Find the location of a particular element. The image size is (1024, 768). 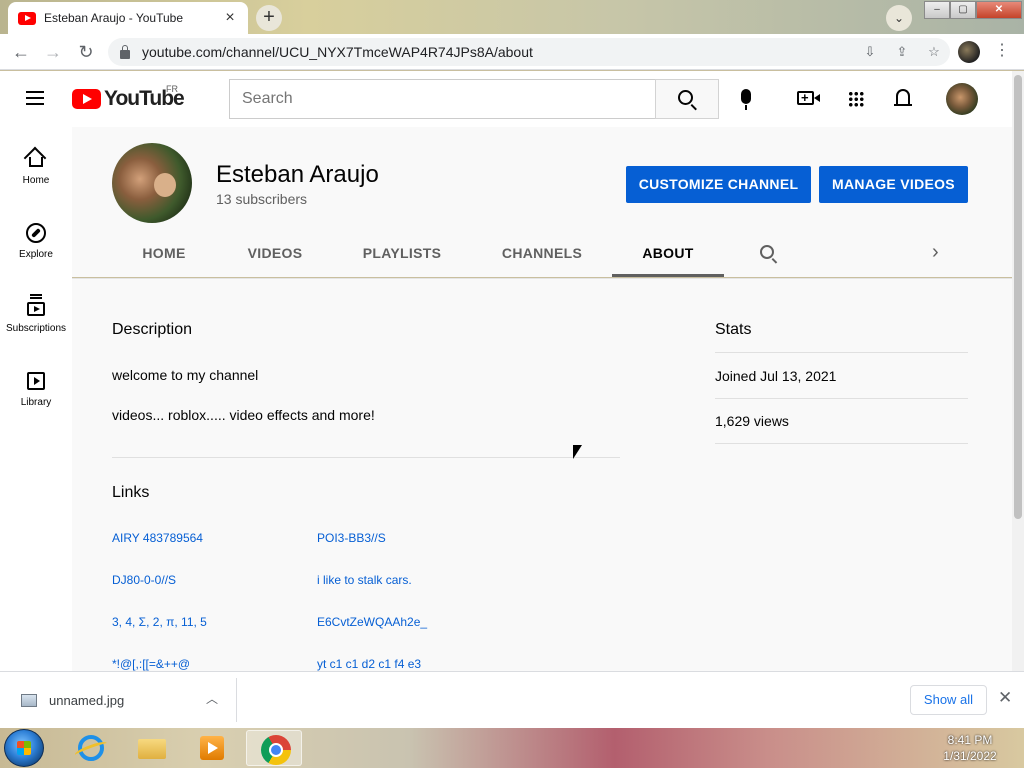

start-button is located at coordinates (24, 748).